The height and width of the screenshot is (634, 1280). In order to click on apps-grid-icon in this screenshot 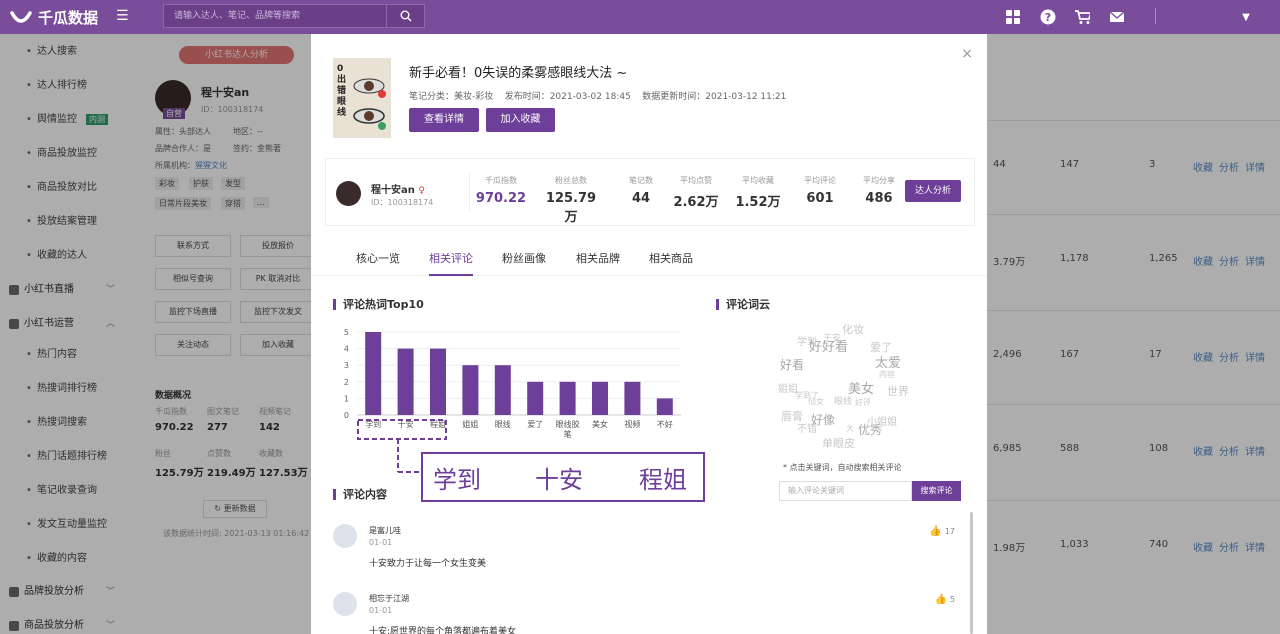, I will do `click(1013, 17)`.